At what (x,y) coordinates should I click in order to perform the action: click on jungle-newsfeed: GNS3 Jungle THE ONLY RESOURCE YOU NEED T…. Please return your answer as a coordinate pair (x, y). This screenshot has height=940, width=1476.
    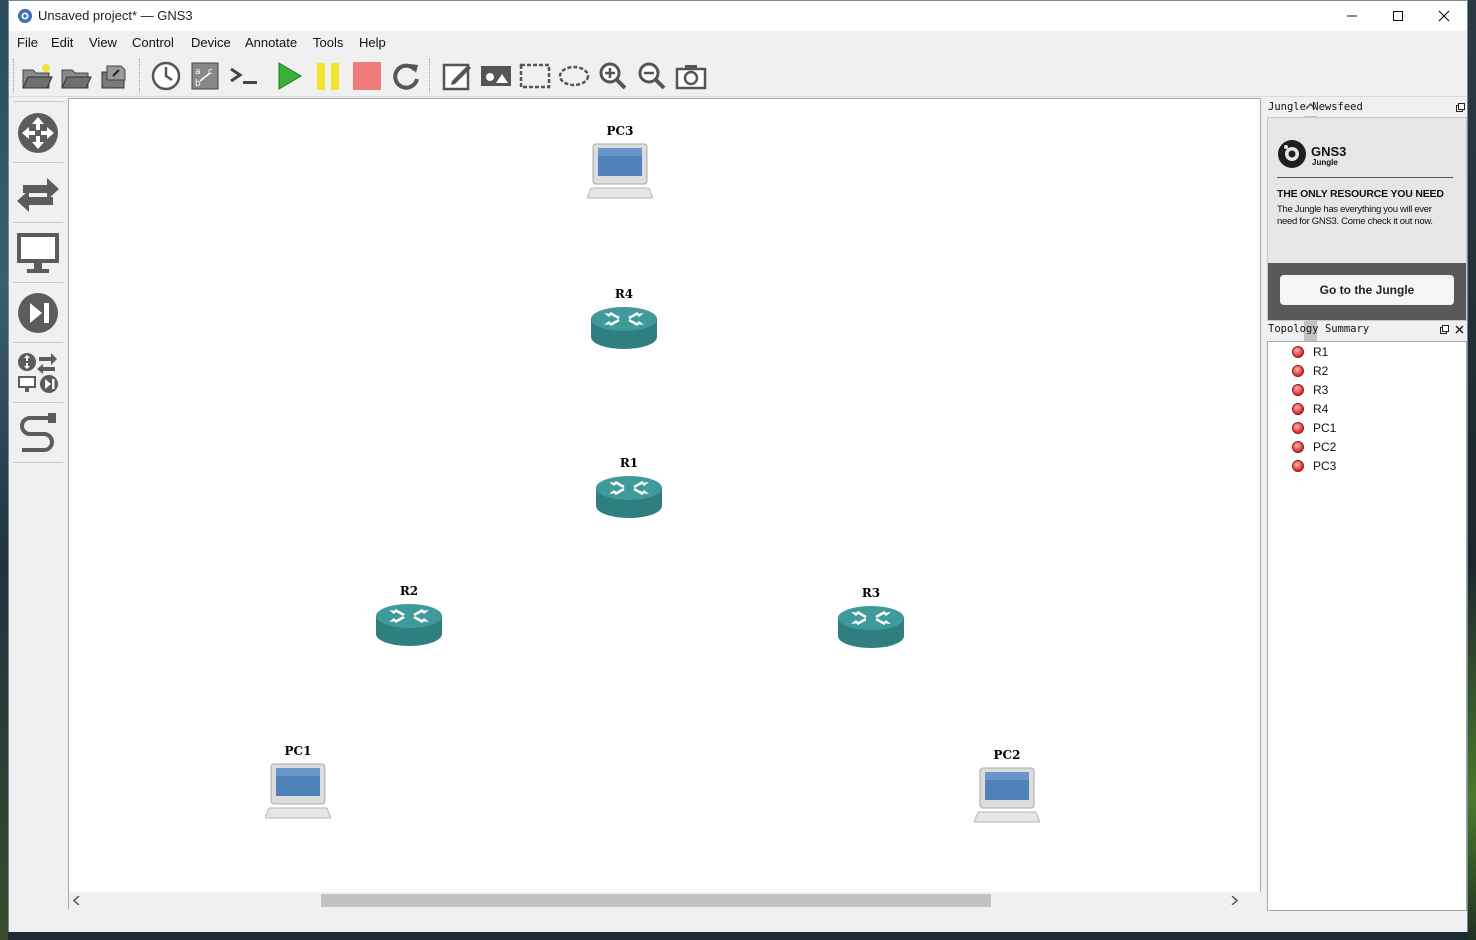
    Looking at the image, I should click on (1367, 219).